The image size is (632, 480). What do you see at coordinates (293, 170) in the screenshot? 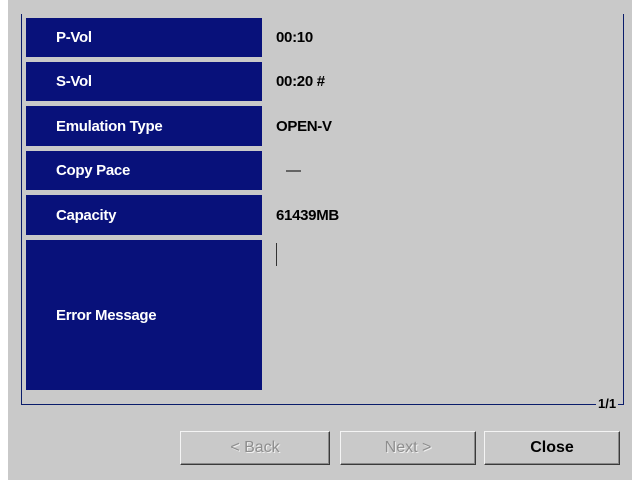
I see `copy-pace-value: —` at bounding box center [293, 170].